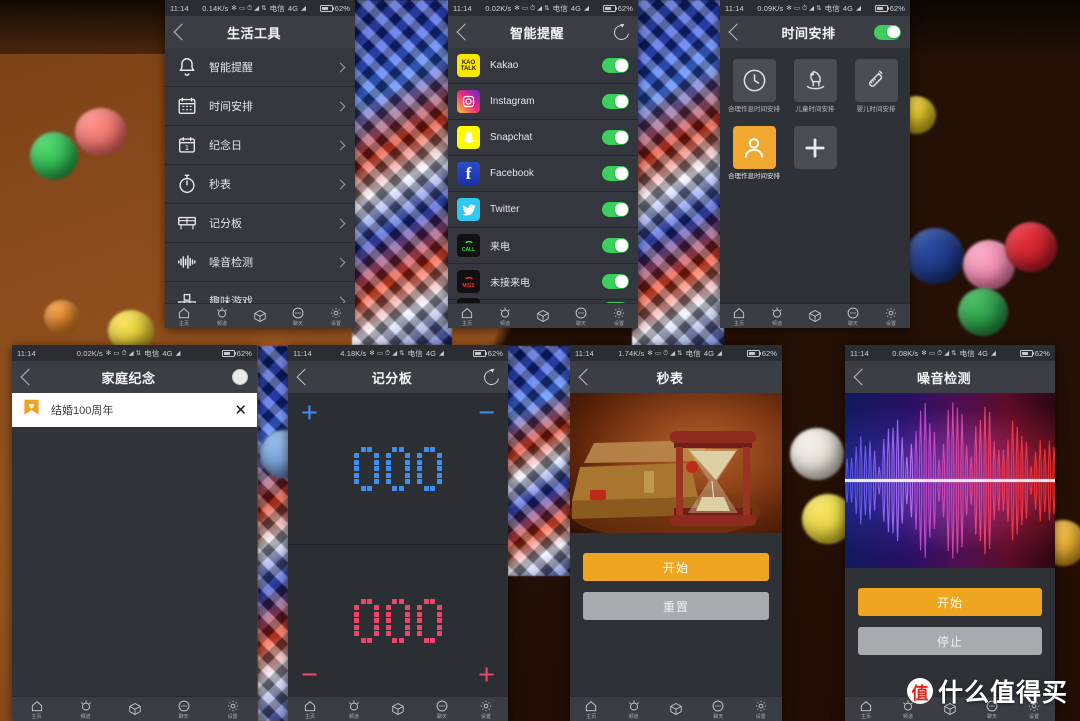  I want to click on list-item: 秒表, so click(260, 184).